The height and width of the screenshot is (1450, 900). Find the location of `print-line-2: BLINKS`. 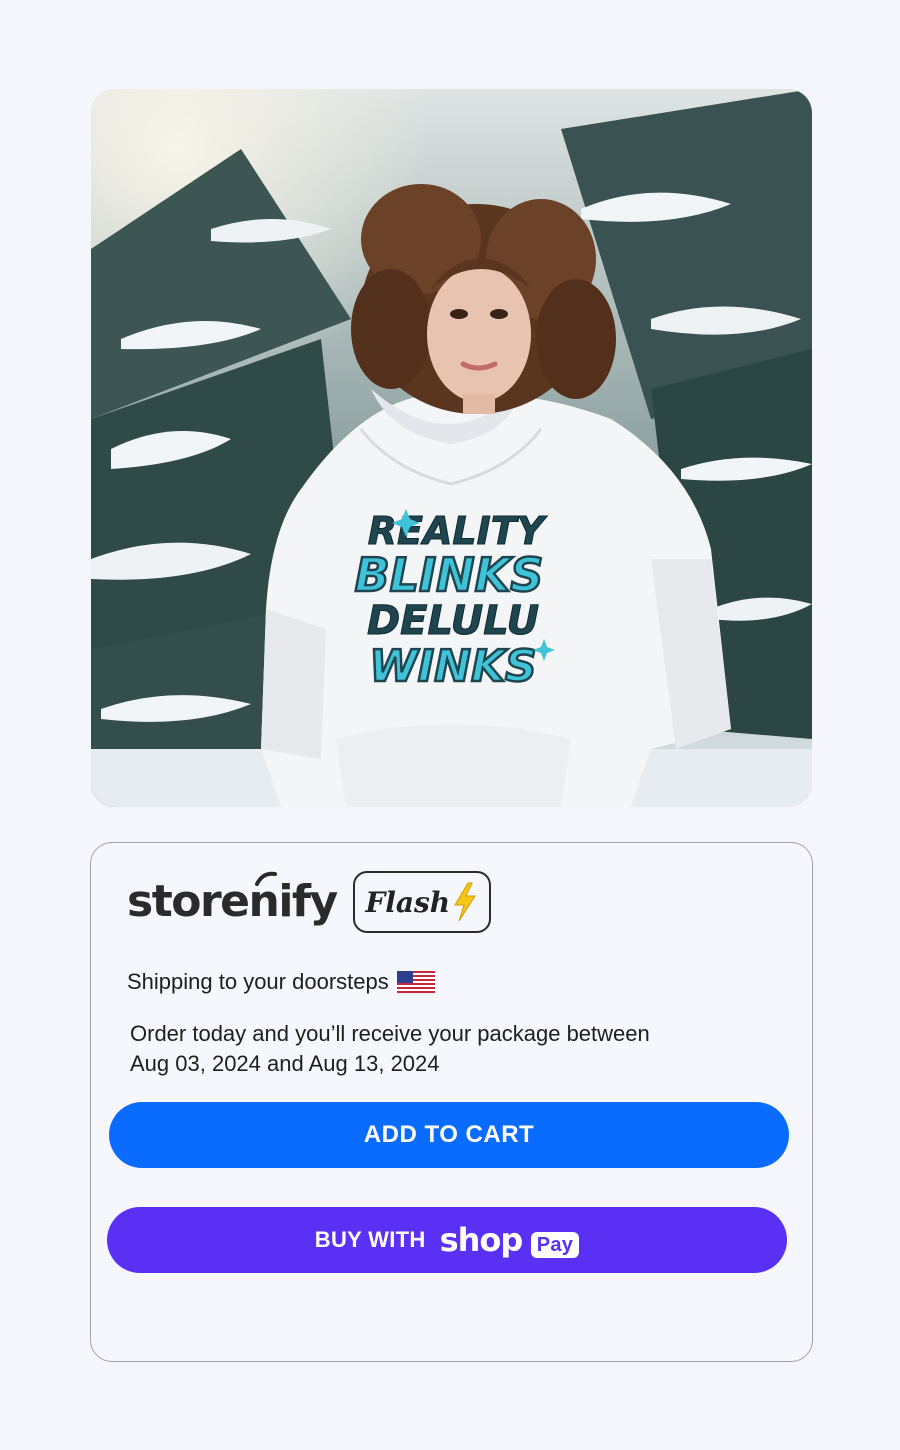

print-line-2: BLINKS is located at coordinates (449, 575).